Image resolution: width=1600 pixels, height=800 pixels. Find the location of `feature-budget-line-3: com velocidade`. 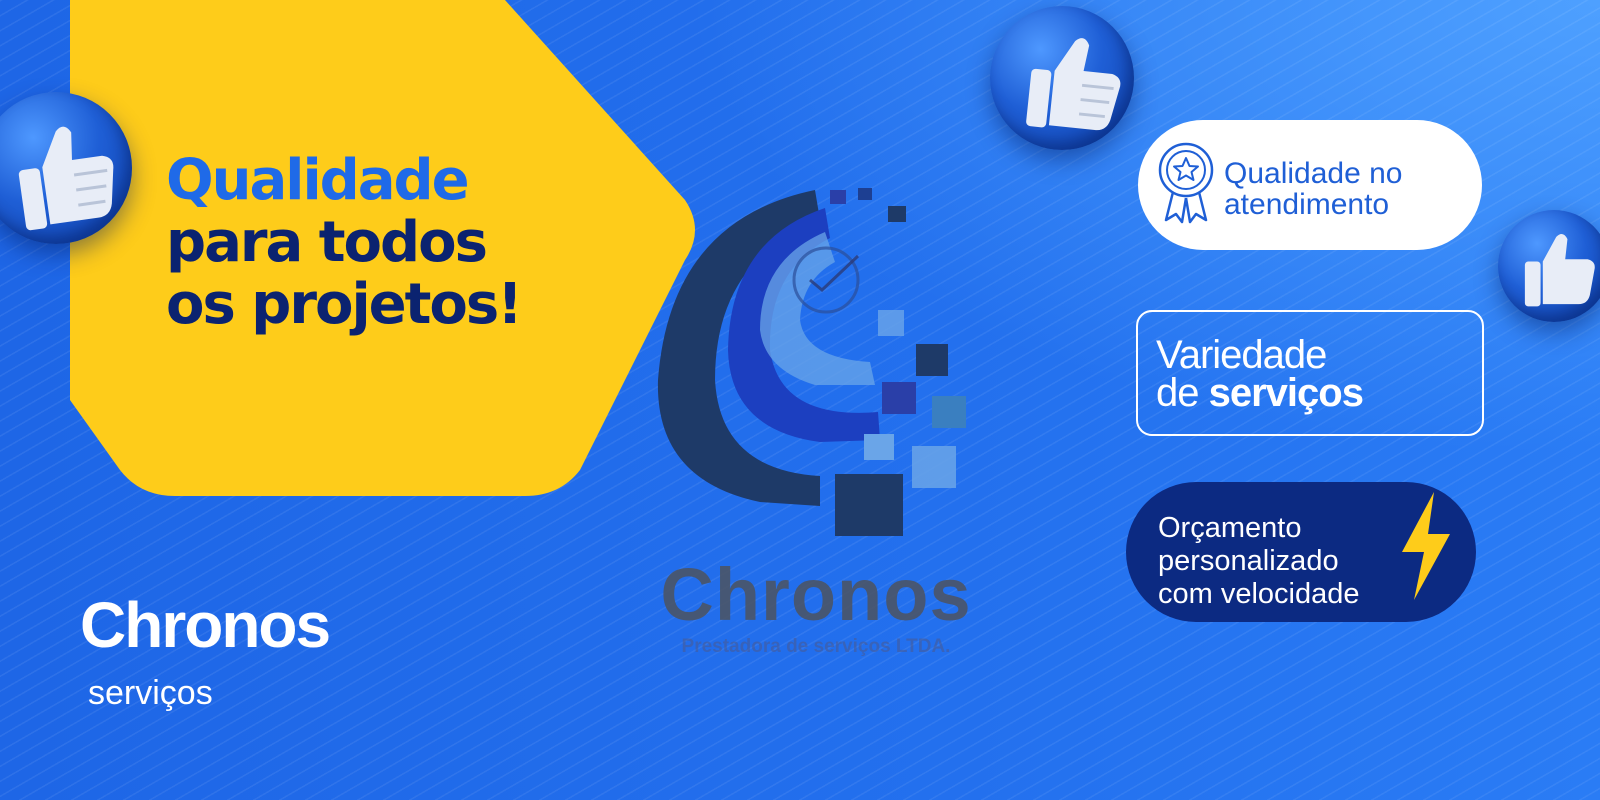

feature-budget-line-3: com velocidade is located at coordinates (1259, 594).